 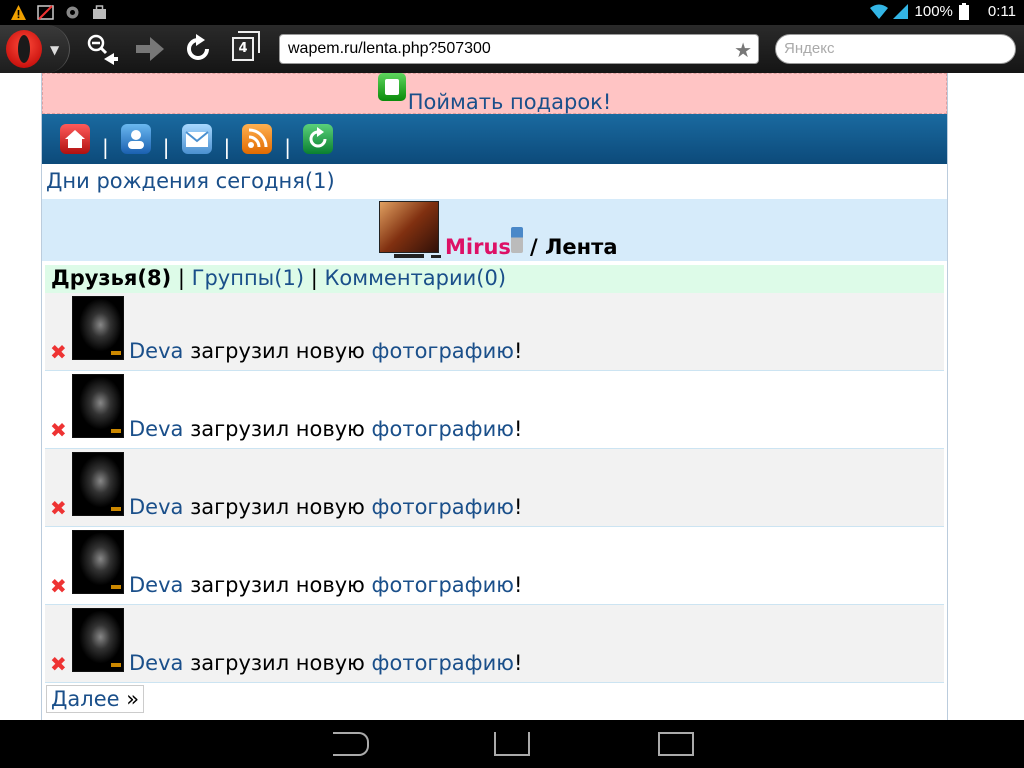 What do you see at coordinates (248, 278) in the screenshot?
I see `tab-groups: Группы(1)` at bounding box center [248, 278].